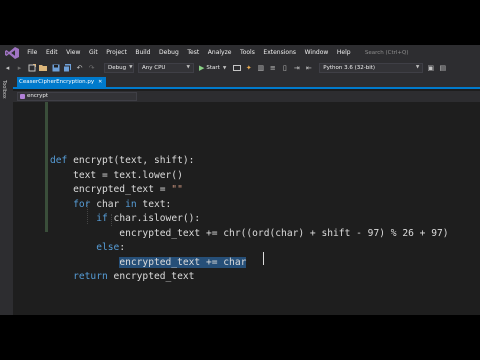 Image resolution: width=480 pixels, height=360 pixels. What do you see at coordinates (246, 82) in the screenshot?
I see `document-tab-bar: CeaserCipherEncryption.py ✕` at bounding box center [246, 82].